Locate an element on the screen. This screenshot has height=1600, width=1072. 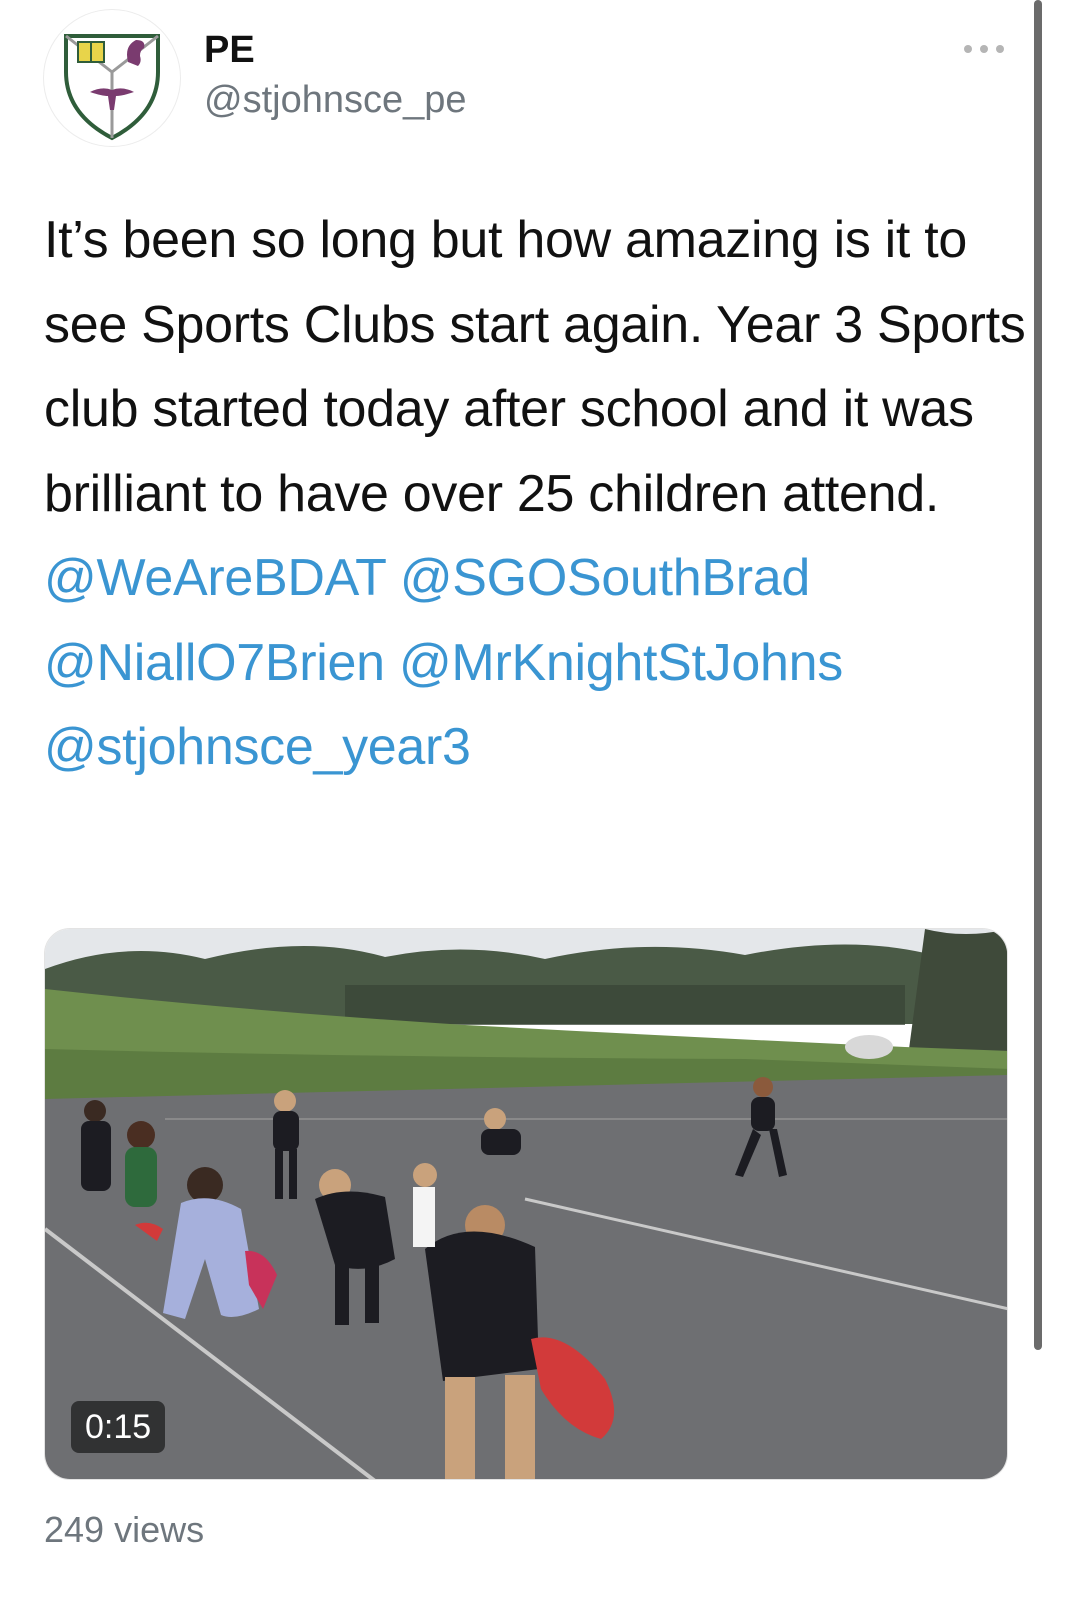
view-count: 249 views is located at coordinates (124, 1529).